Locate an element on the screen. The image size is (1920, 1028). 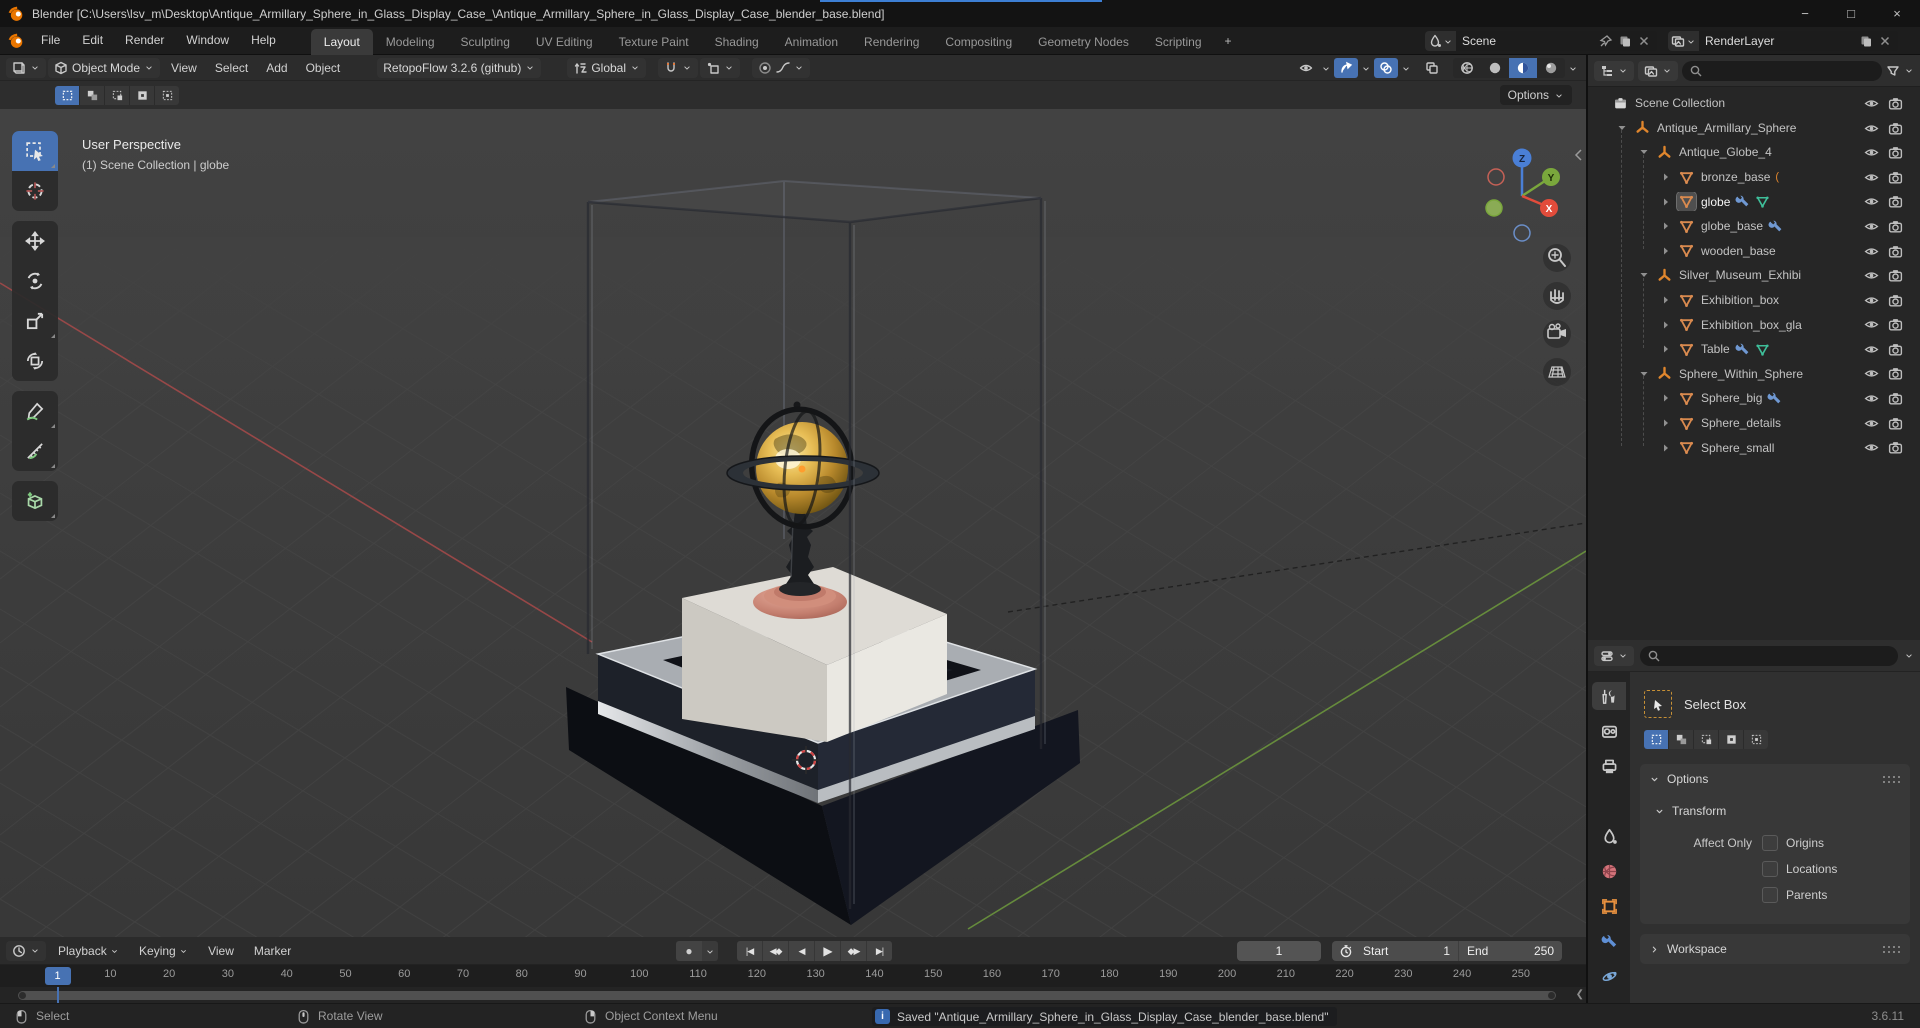
pan-button is located at coordinates (1557, 296).